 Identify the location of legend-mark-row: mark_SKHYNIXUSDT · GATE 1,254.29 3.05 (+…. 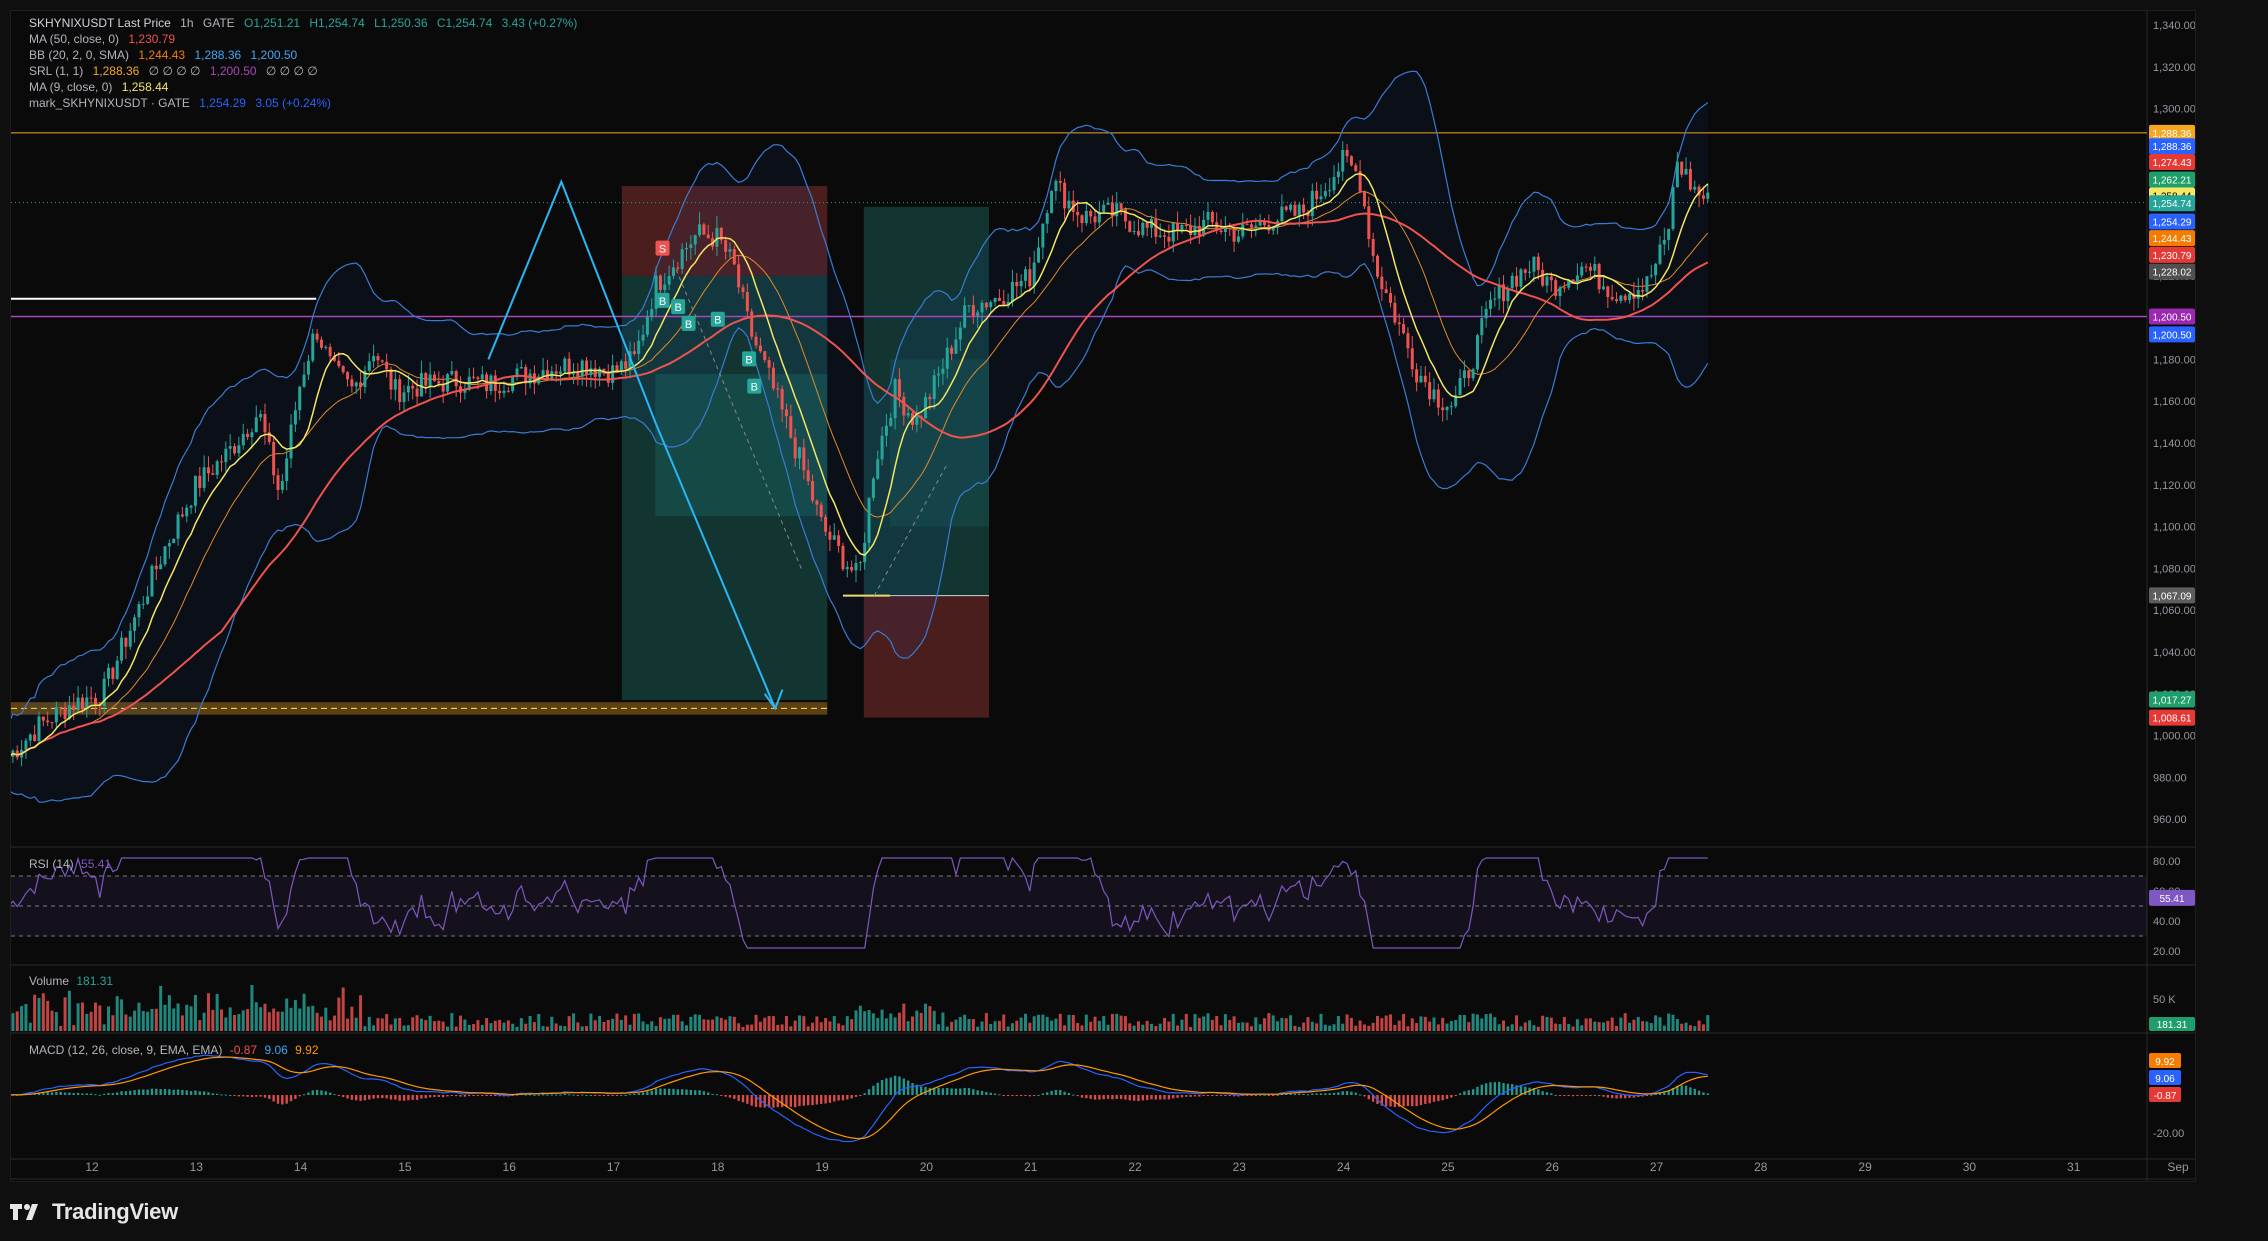
(306, 103).